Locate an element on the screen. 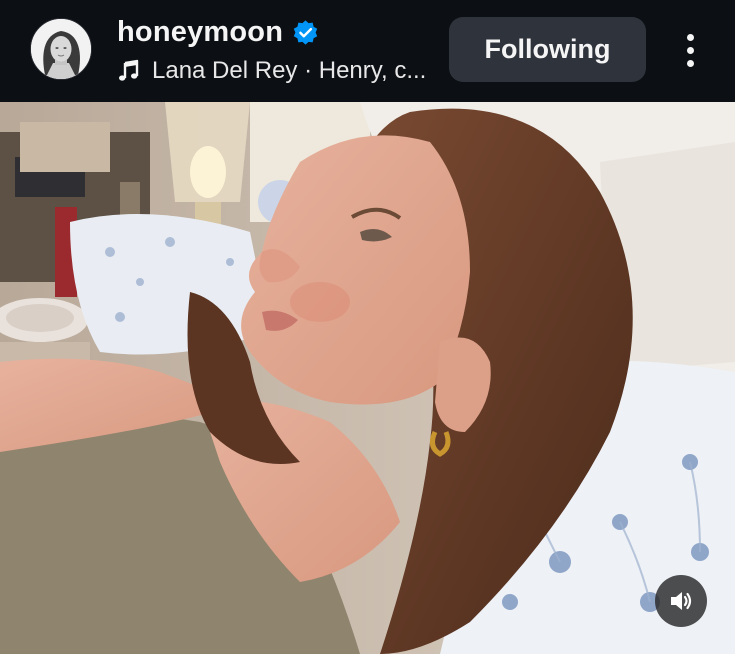 Image resolution: width=735 pixels, height=654 pixels. username-row: honeymoon is located at coordinates (218, 32).